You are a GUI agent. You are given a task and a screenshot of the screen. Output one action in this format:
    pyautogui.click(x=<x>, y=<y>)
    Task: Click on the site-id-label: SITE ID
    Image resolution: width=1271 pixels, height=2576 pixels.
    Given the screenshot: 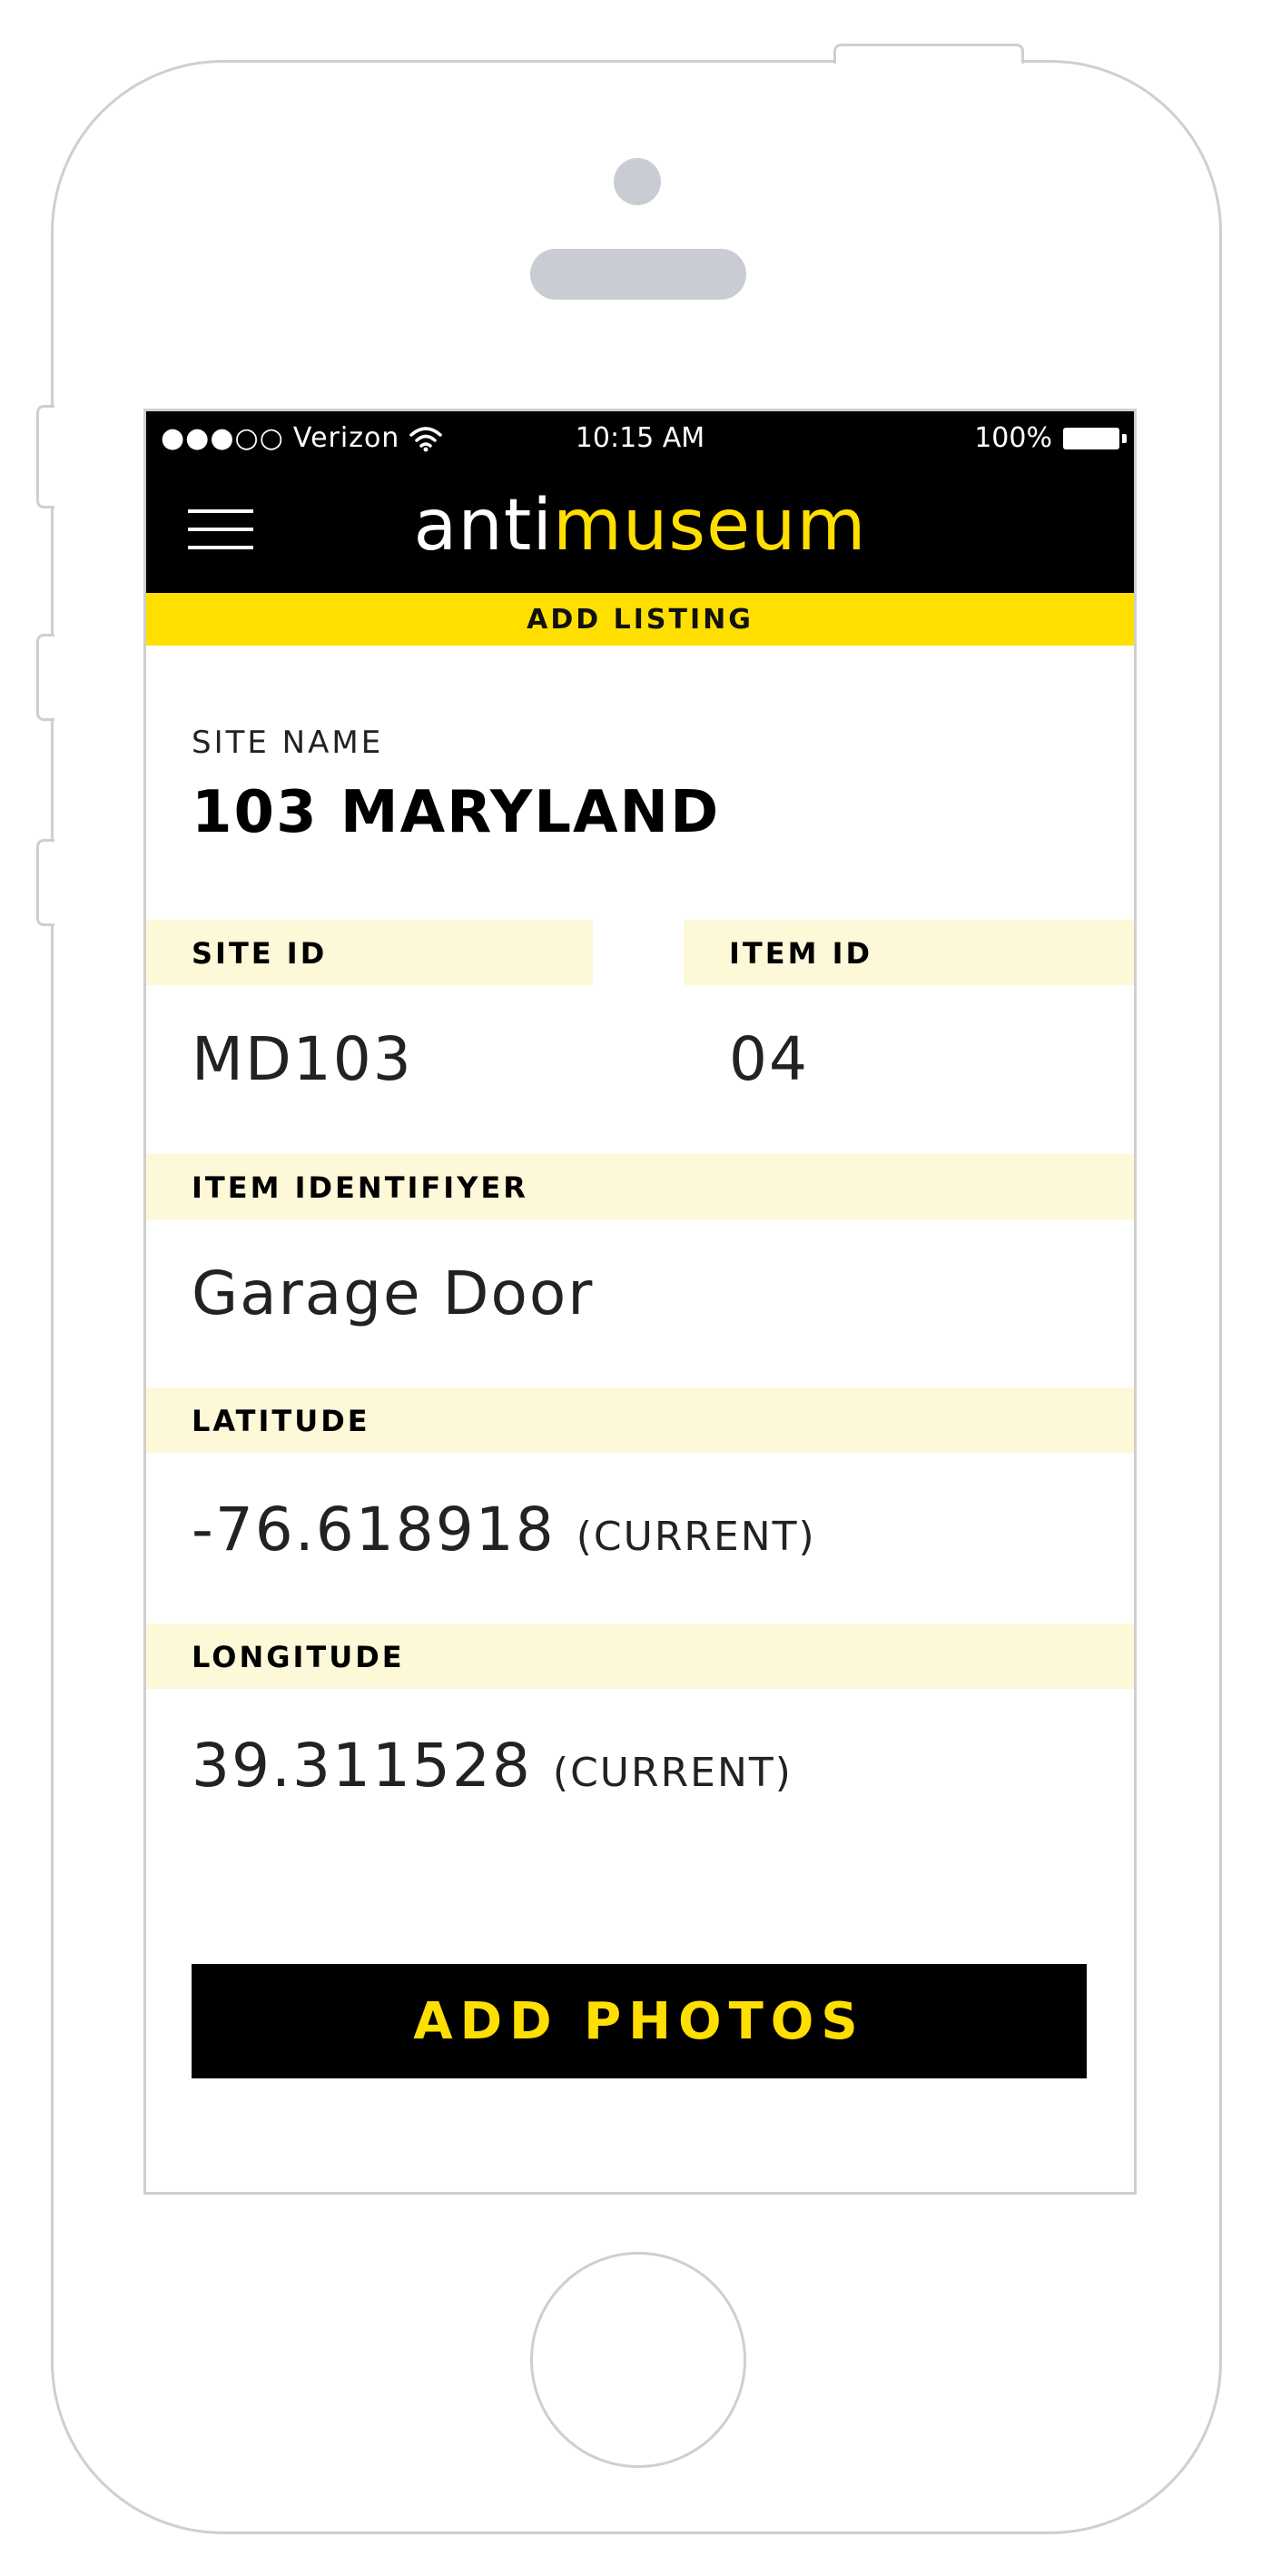 What is the action you would take?
    pyautogui.click(x=369, y=952)
    